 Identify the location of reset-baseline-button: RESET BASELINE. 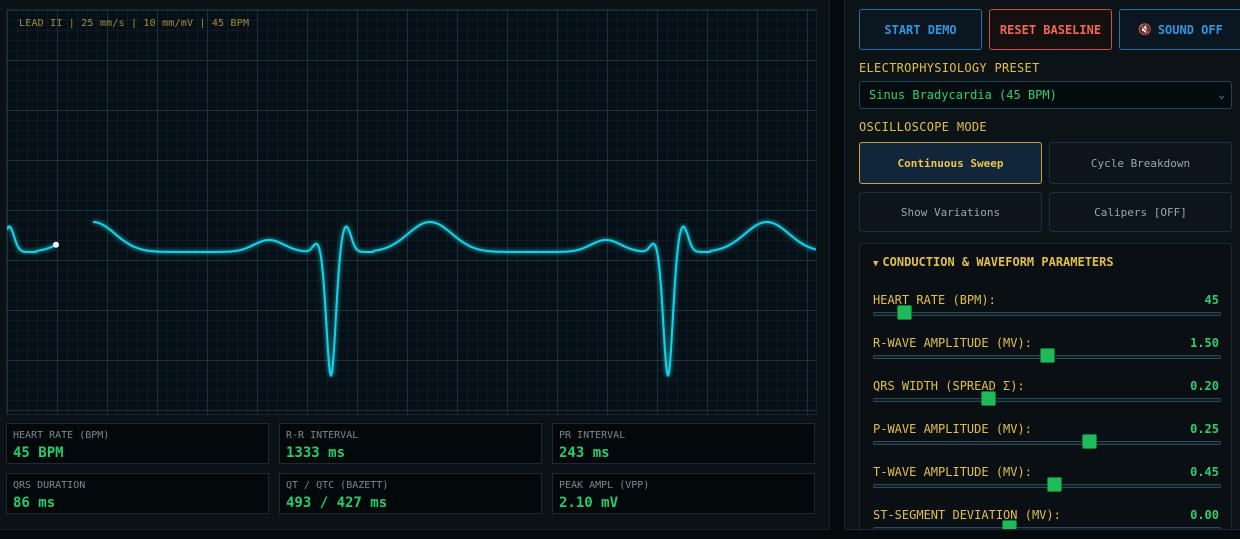
(1050, 29).